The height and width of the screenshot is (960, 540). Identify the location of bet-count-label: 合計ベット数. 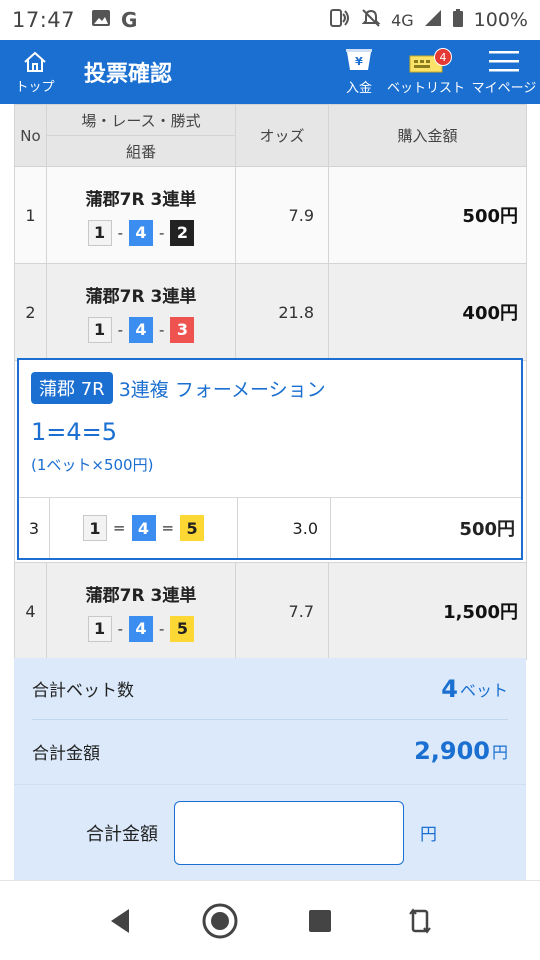
(83, 691).